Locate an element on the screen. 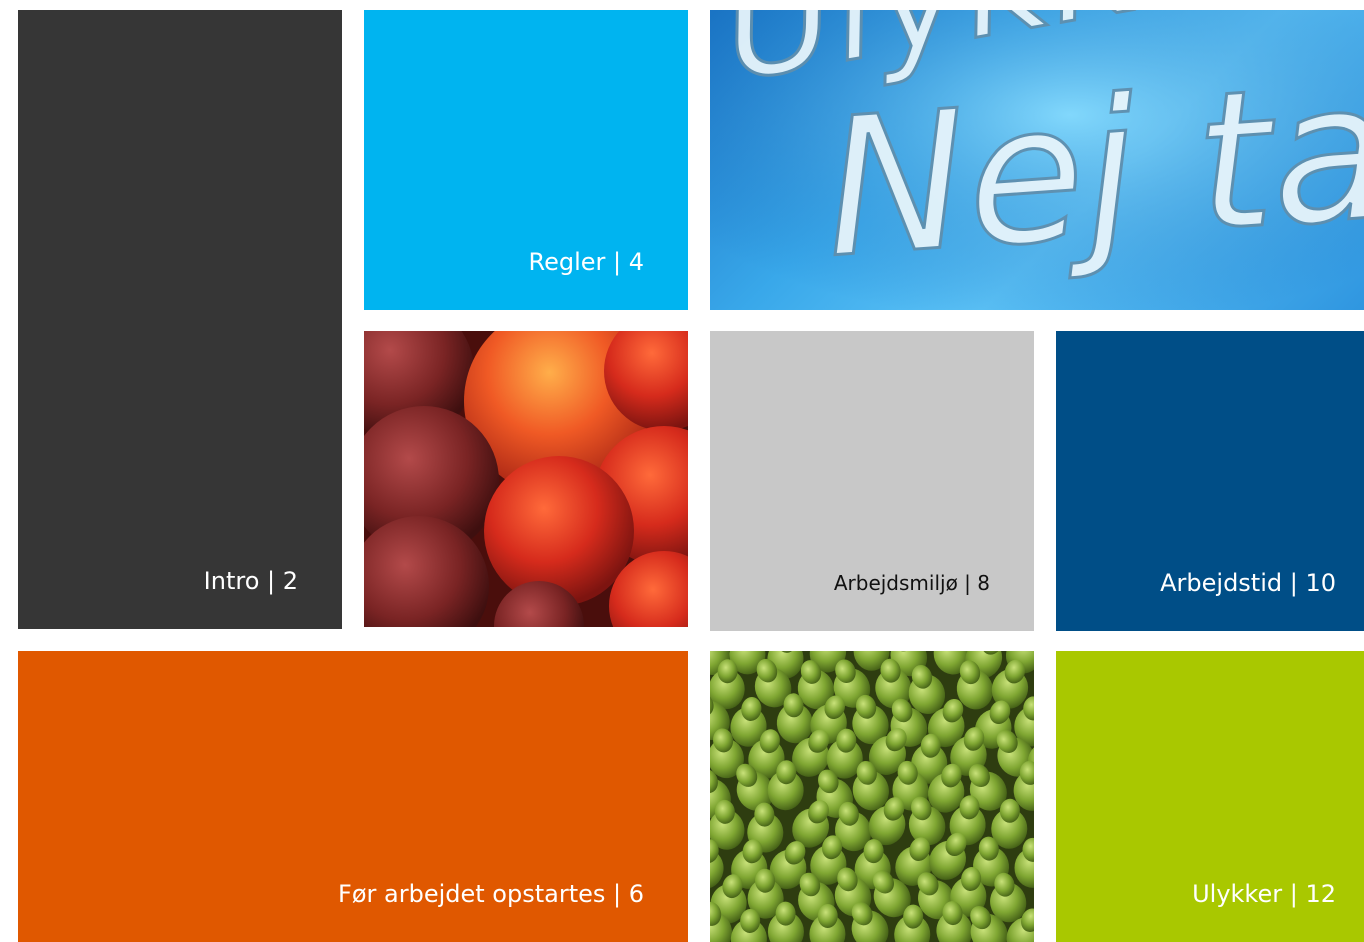  apples-image is located at coordinates (526, 479).